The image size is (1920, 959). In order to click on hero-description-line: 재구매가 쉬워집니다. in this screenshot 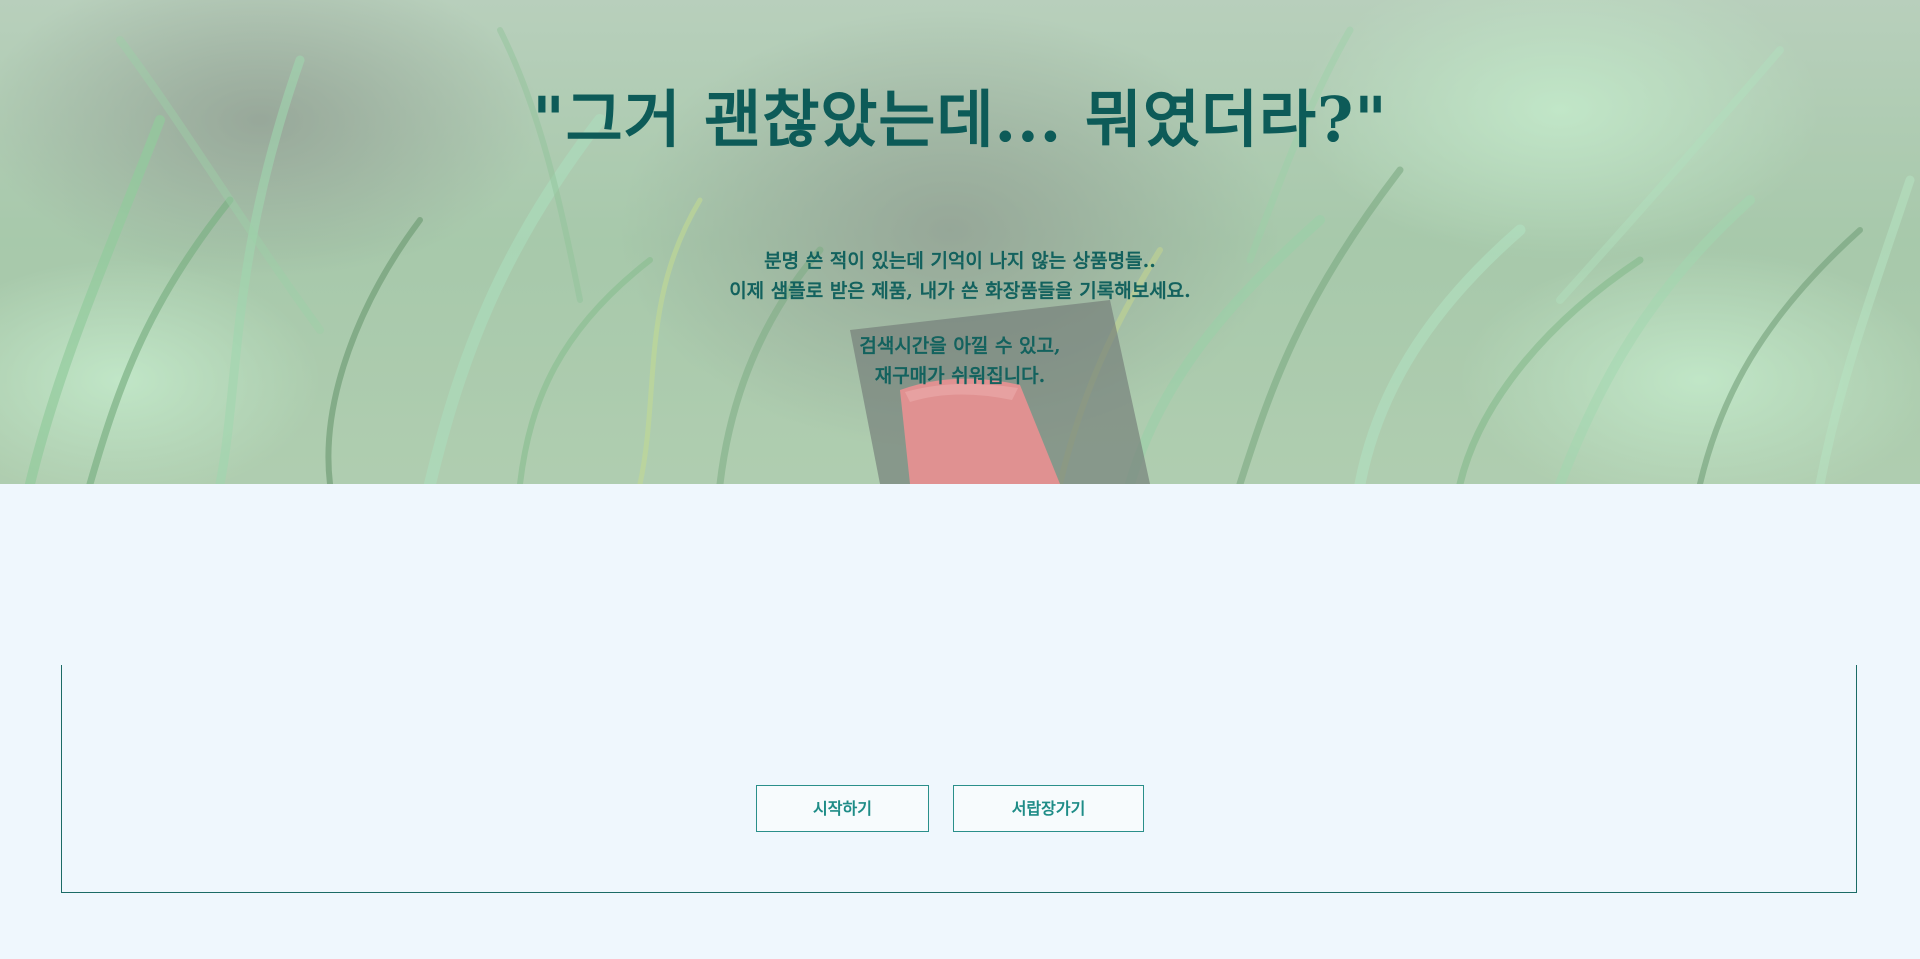, I will do `click(960, 376)`.